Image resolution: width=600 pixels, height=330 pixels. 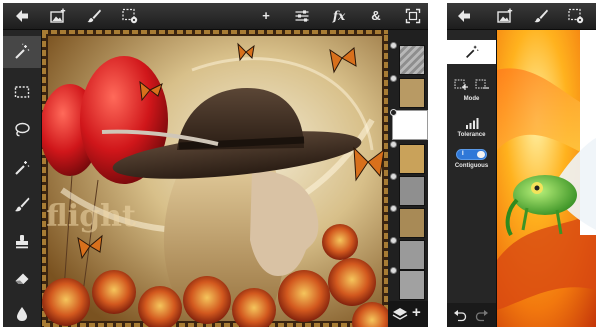 What do you see at coordinates (472, 122) in the screenshot?
I see `tolerance-bars-icon` at bounding box center [472, 122].